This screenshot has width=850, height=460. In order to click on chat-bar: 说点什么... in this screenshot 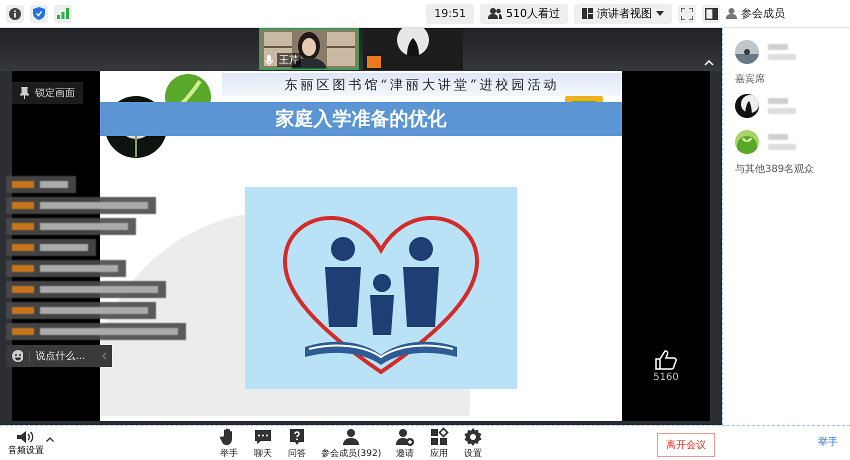, I will do `click(59, 356)`.